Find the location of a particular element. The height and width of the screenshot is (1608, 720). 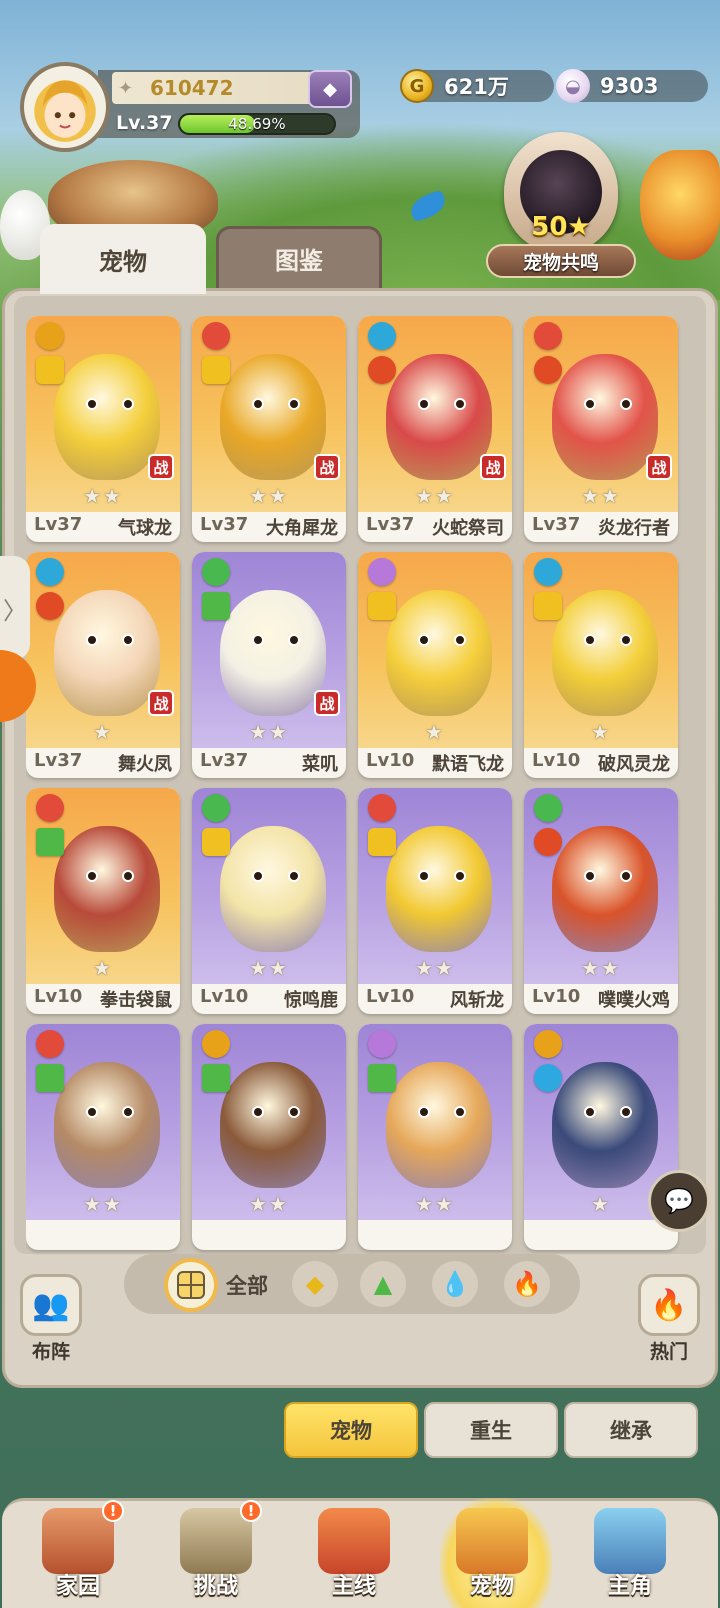

filter-fire-button: 🔥 is located at coordinates (527, 1284).